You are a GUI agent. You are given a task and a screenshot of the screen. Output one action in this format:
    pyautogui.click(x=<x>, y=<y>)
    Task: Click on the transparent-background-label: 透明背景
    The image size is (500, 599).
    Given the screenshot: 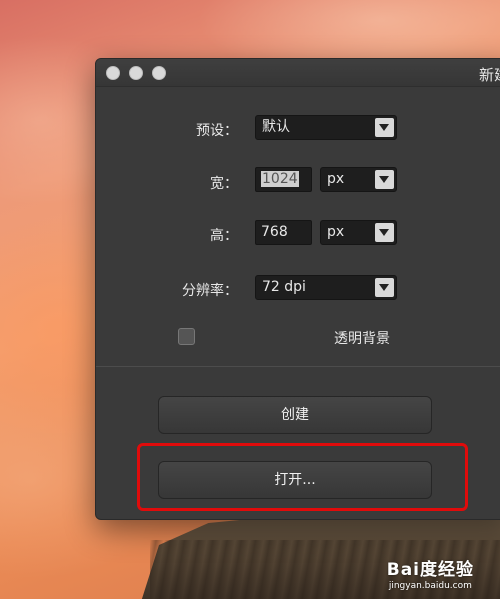 What is the action you would take?
    pyautogui.click(x=362, y=339)
    